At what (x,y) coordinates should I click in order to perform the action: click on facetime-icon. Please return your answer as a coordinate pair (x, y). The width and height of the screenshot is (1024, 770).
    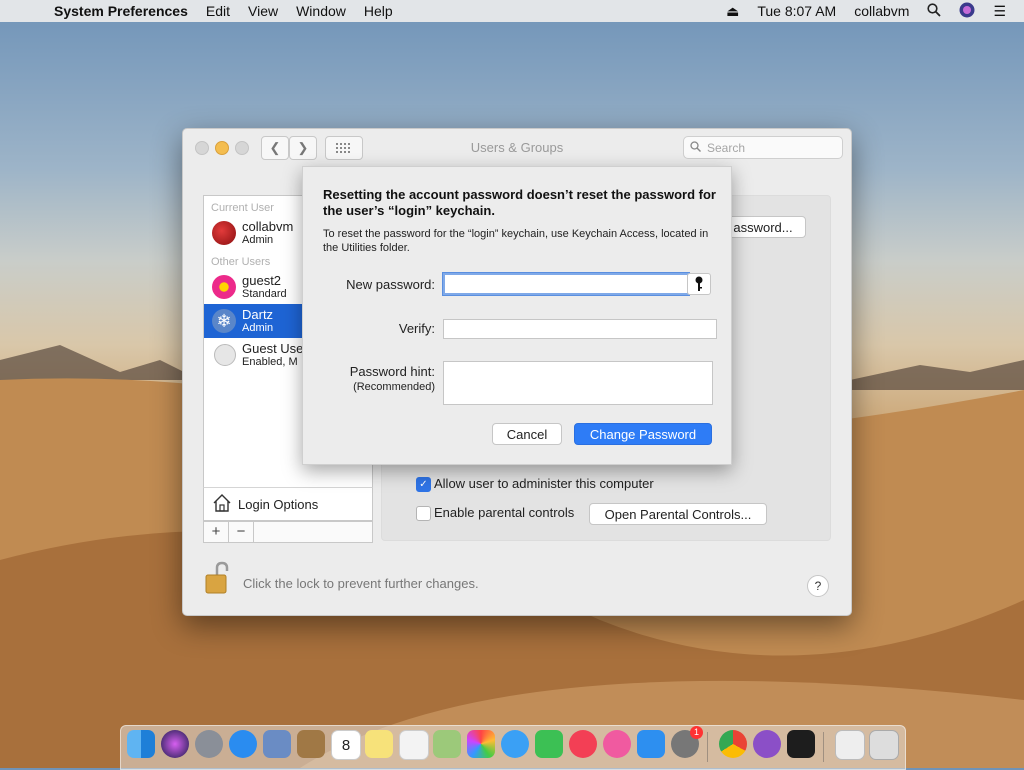
    Looking at the image, I should click on (549, 744).